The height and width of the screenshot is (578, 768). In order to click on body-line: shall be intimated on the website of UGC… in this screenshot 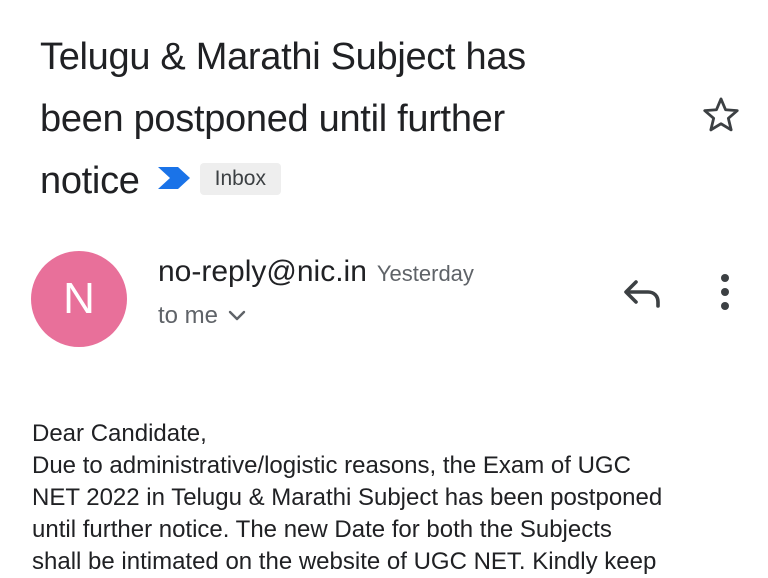, I will do `click(344, 561)`.